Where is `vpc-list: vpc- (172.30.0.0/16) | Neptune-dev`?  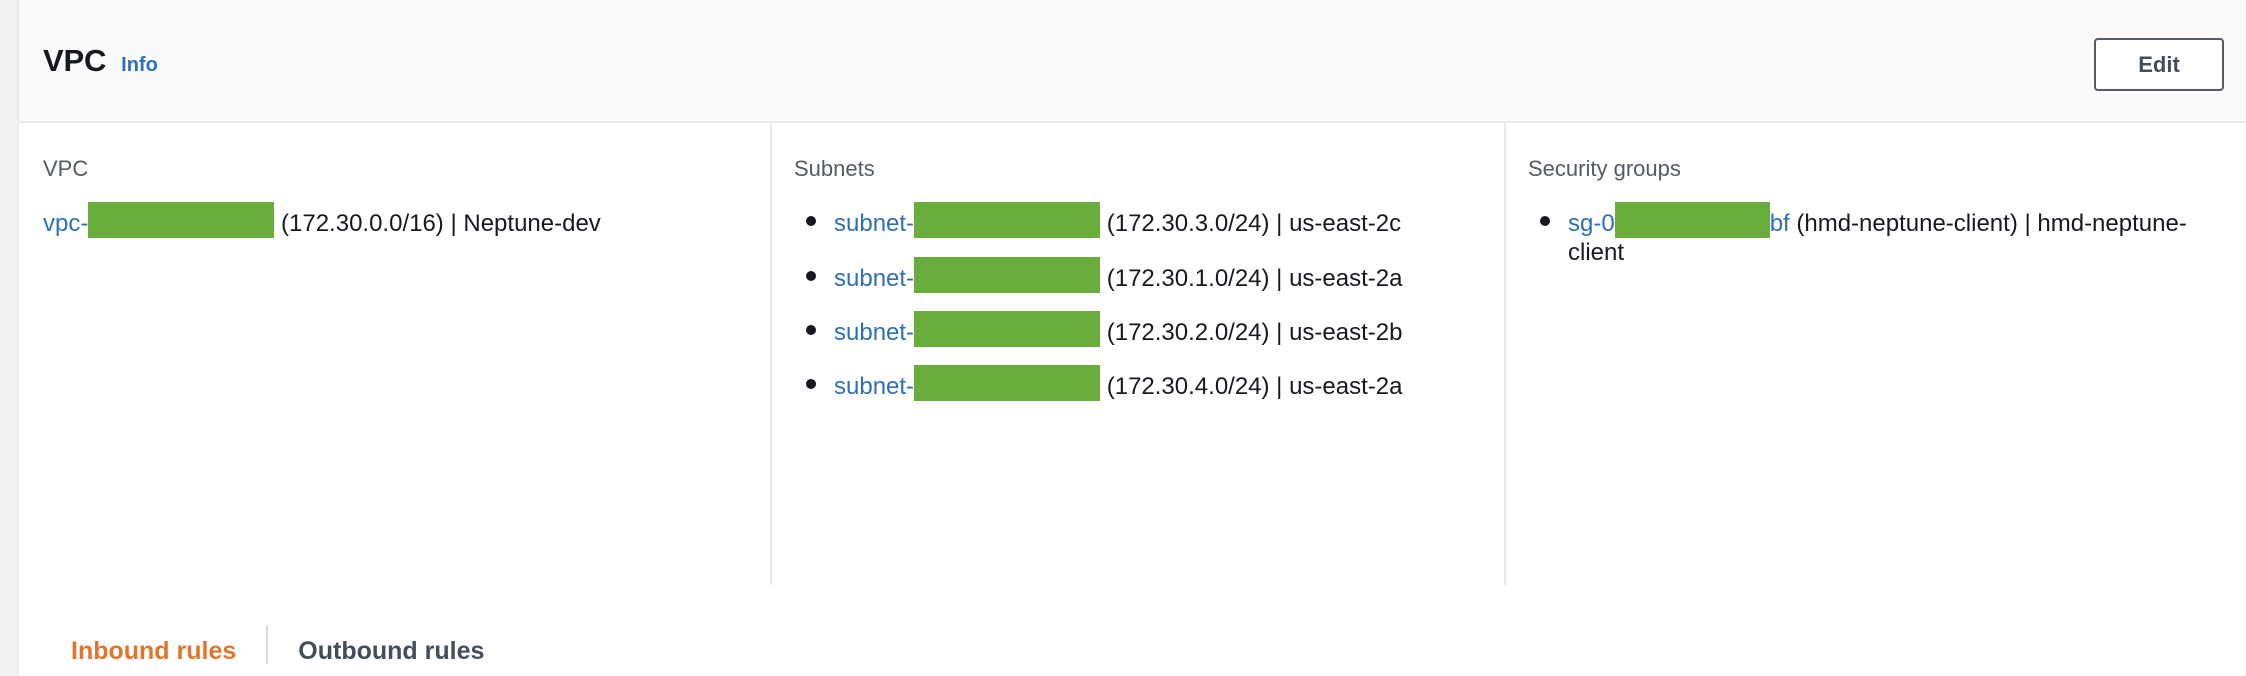
vpc-list: vpc- (172.30.0.0/16) | Neptune-dev is located at coordinates (391, 220).